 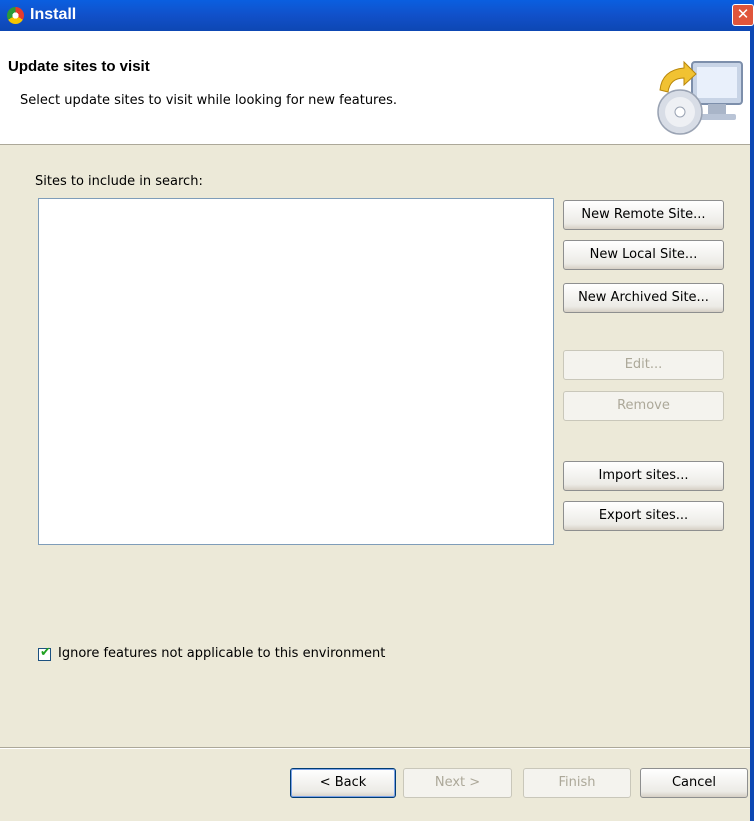 I want to click on ignore-features-checkbox: ✔, so click(x=44, y=653).